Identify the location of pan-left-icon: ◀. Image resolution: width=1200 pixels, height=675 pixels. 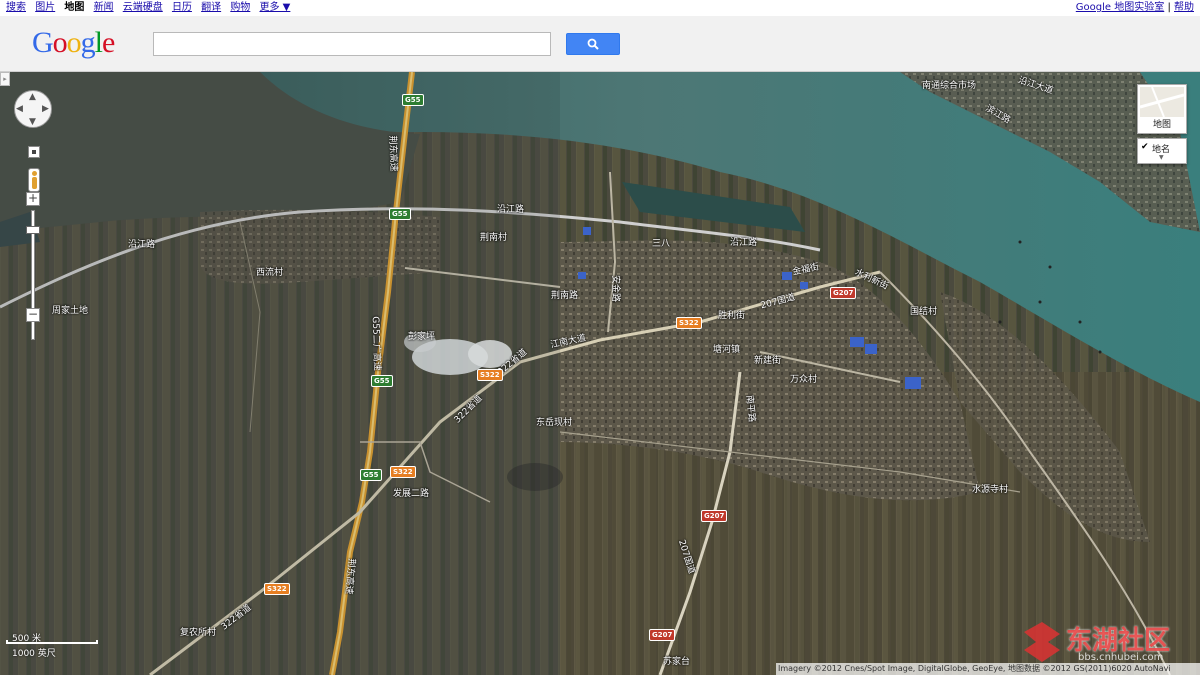
(19, 109).